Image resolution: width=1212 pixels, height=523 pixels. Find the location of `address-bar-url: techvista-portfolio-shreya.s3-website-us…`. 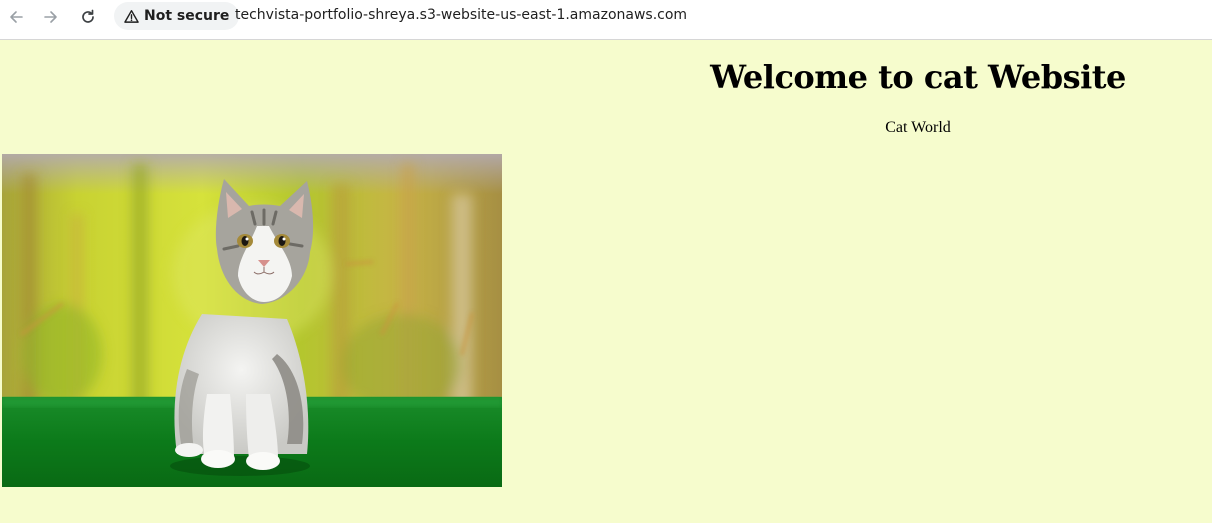

address-bar-url: techvista-portfolio-shreya.s3-website-us… is located at coordinates (461, 15).